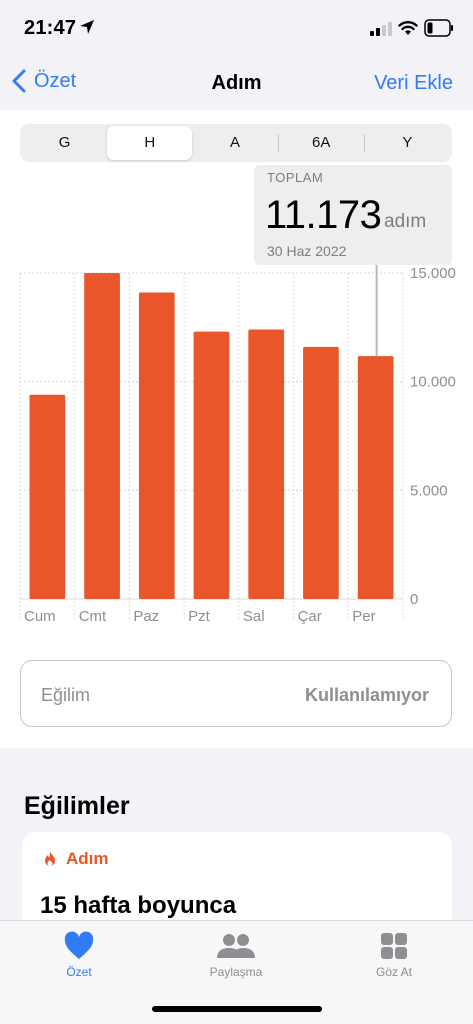 This screenshot has width=473, height=1024. What do you see at coordinates (50, 858) in the screenshot?
I see `flame-icon` at bounding box center [50, 858].